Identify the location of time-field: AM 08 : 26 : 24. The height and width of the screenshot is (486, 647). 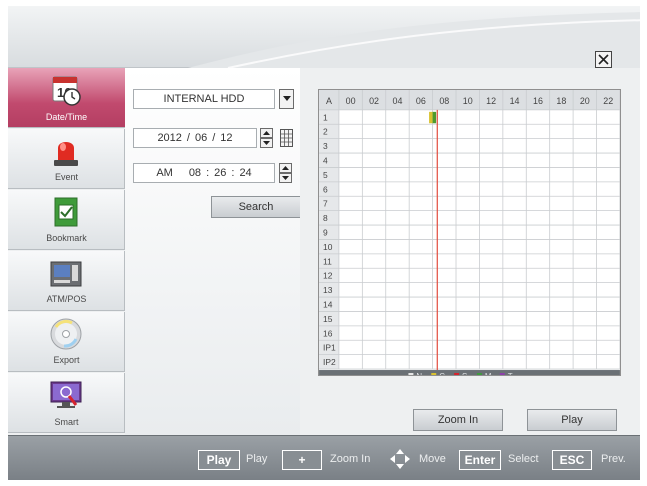
(204, 173).